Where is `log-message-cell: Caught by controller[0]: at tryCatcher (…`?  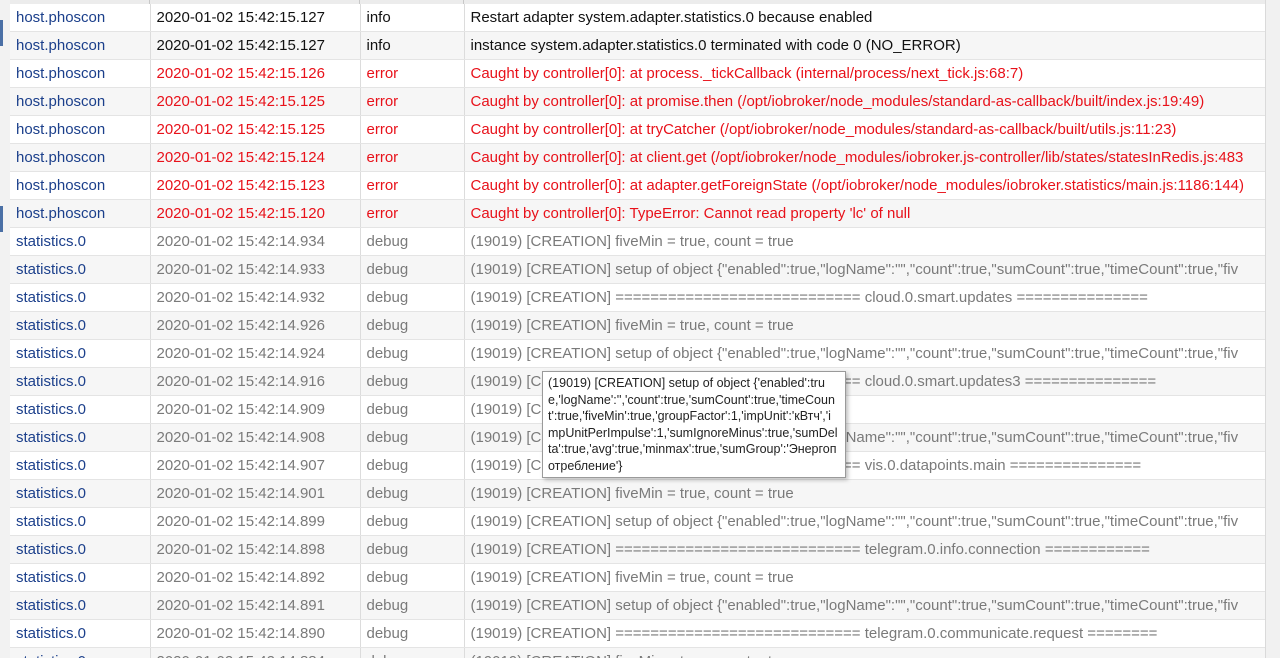 log-message-cell: Caught by controller[0]: at tryCatcher (… is located at coordinates (865, 129).